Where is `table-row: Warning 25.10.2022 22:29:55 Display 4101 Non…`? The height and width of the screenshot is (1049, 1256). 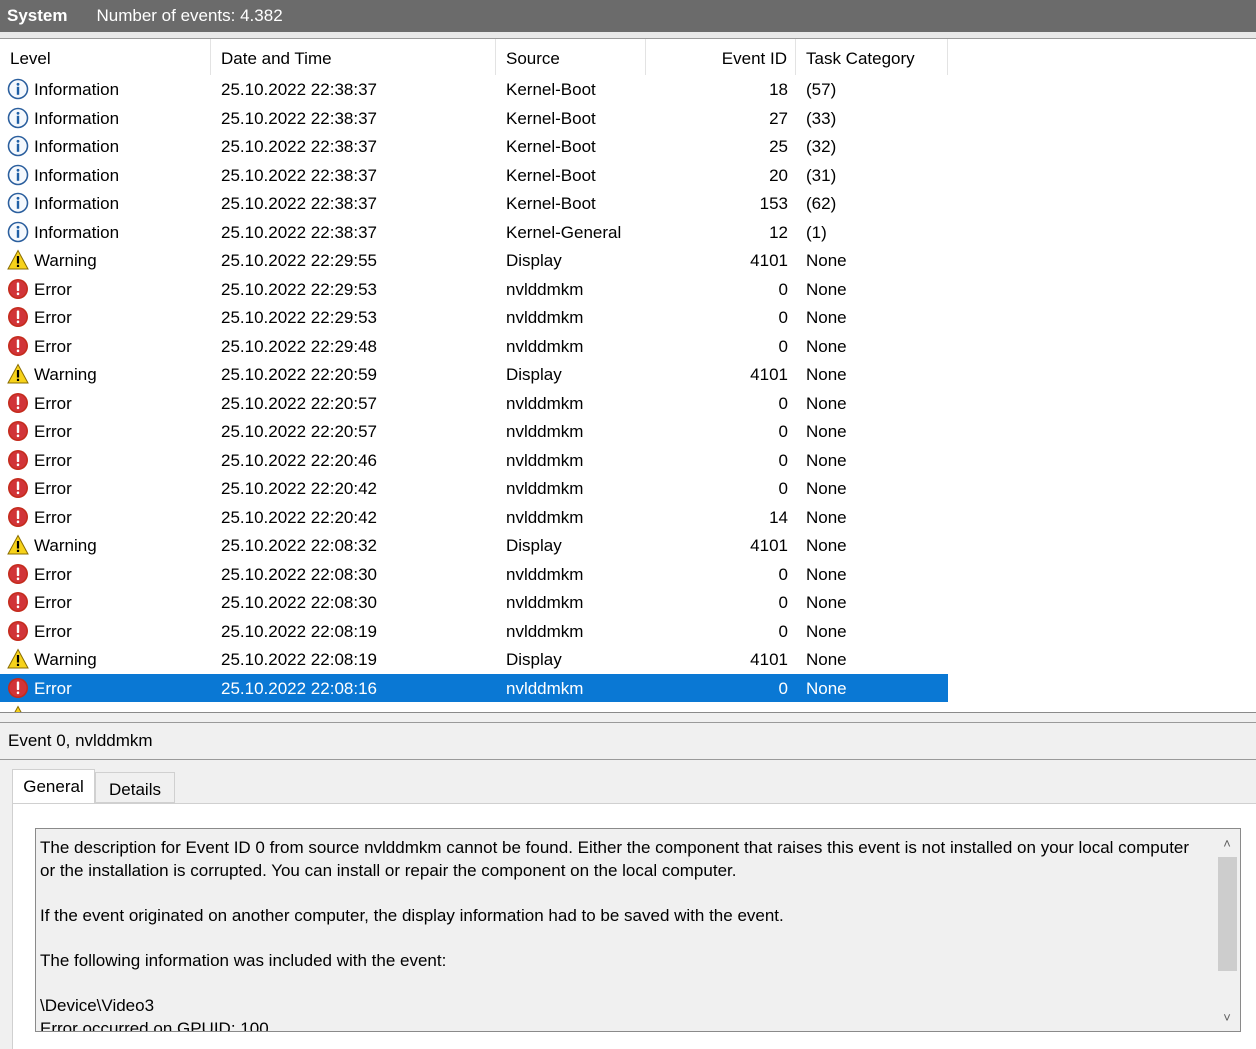
table-row: Warning 25.10.2022 22:29:55 Display 4101 Non… is located at coordinates (474, 260).